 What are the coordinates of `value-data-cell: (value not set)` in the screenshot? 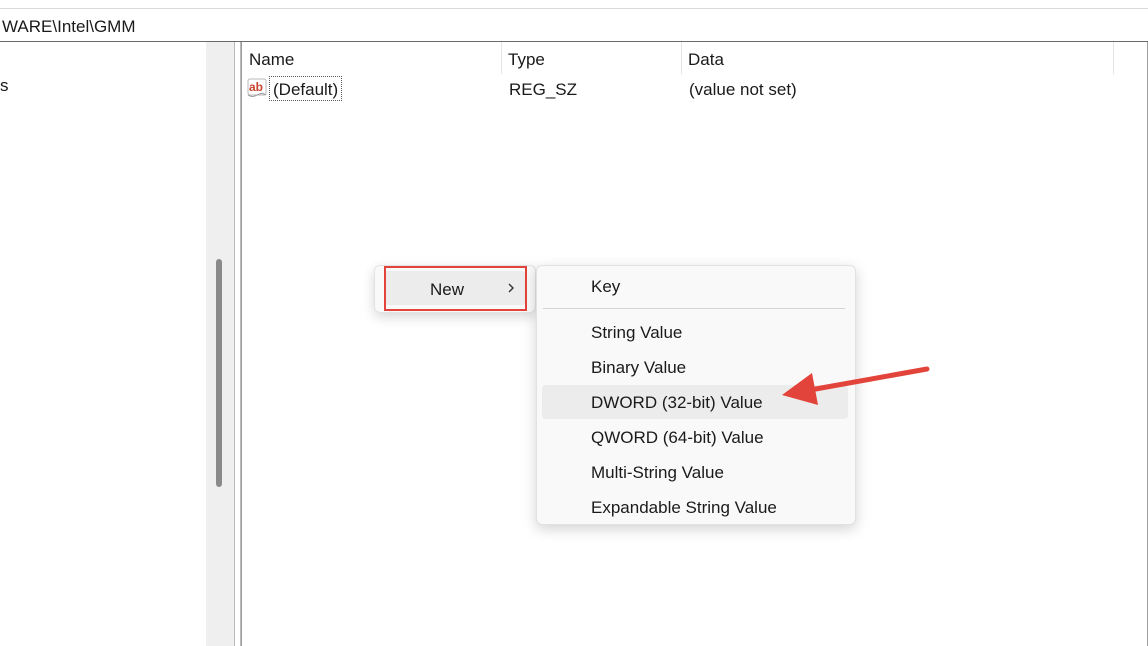 It's located at (743, 89).